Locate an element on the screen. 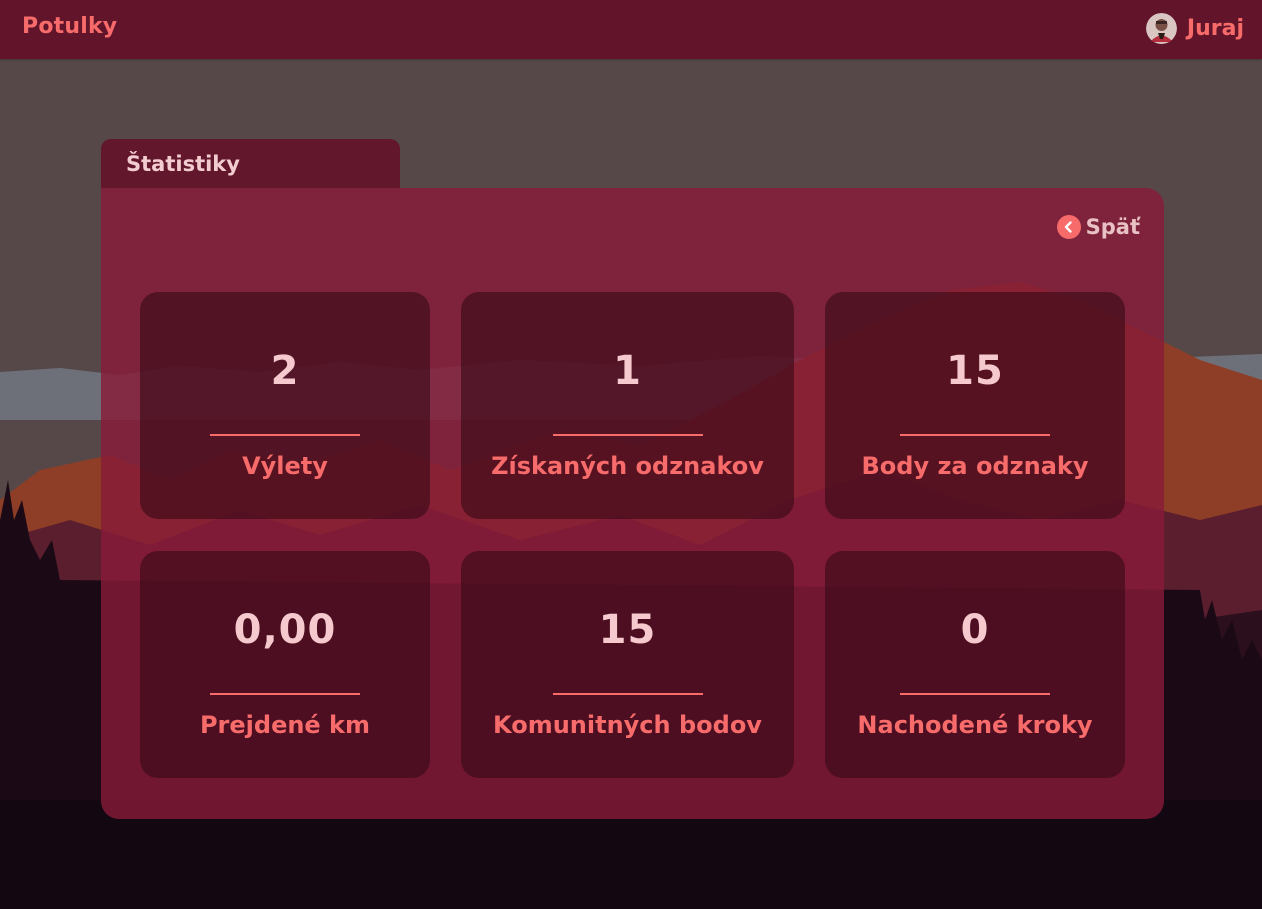 This screenshot has width=1262, height=909. stat-value: 0 is located at coordinates (975, 630).